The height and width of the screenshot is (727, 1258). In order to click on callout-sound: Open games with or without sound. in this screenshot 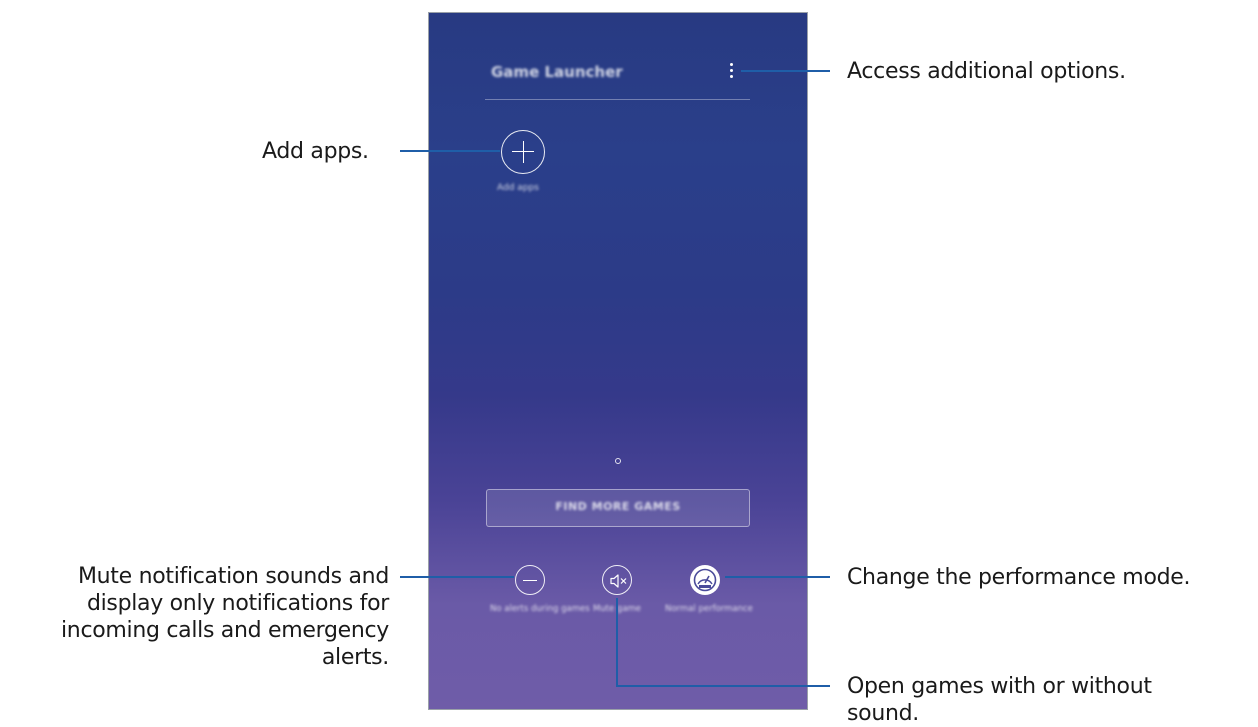, I will do `click(999, 700)`.